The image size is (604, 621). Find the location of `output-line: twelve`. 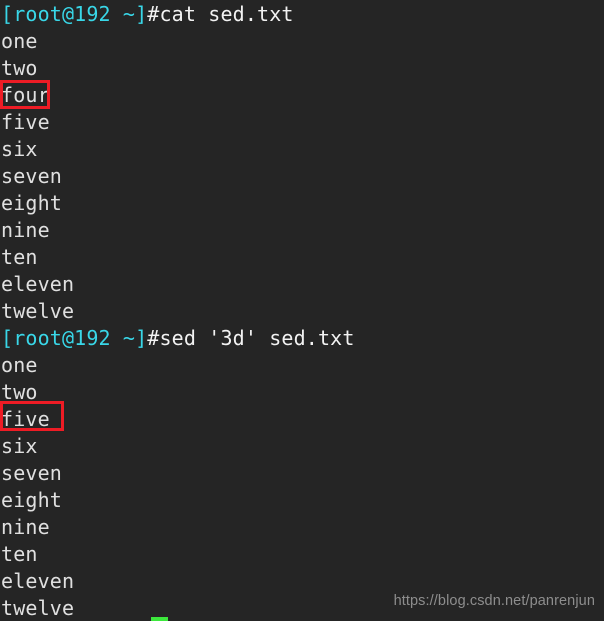

output-line: twelve is located at coordinates (38, 311).